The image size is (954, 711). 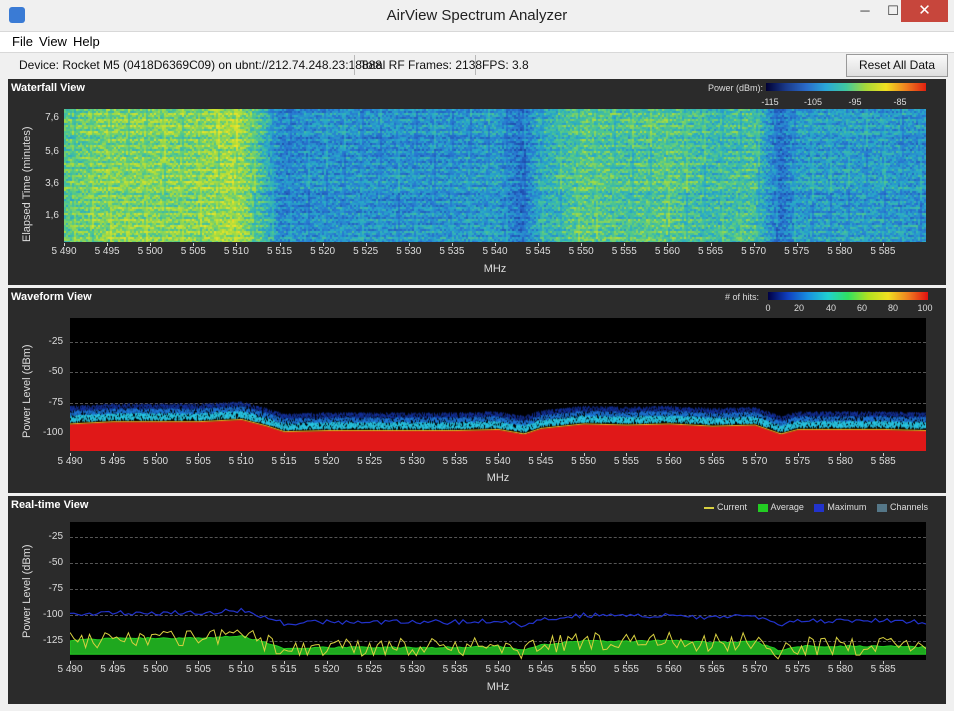 I want to click on waterfall-title: Waterfall View, so click(x=48, y=88).